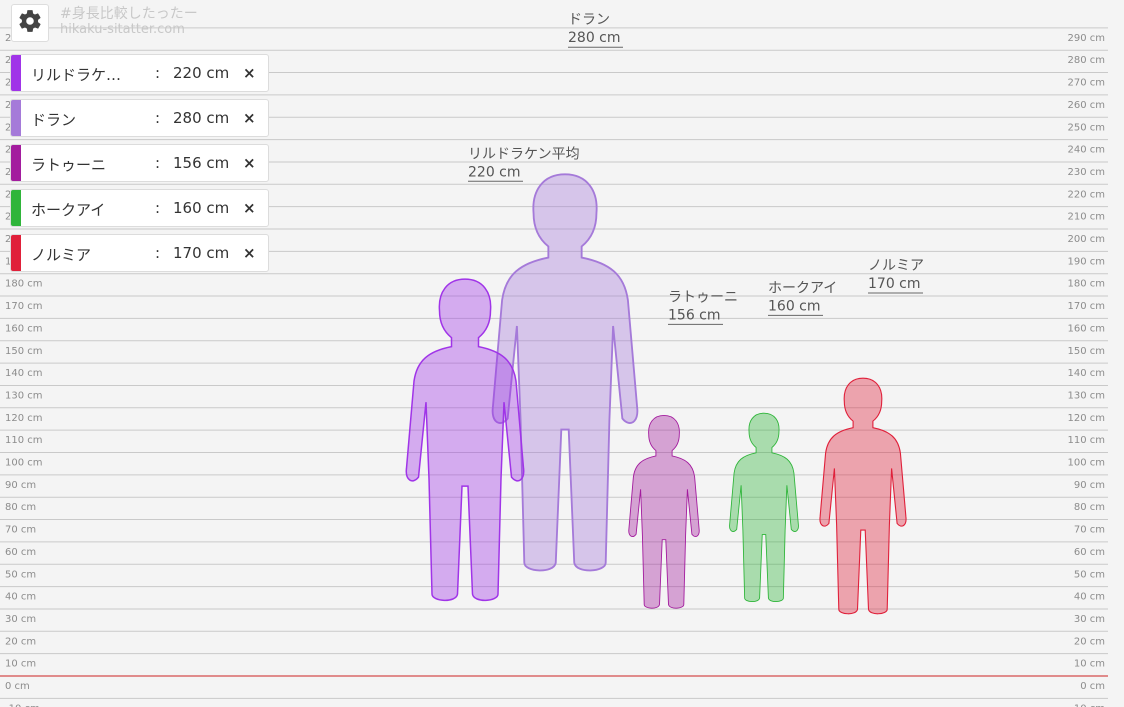 The image size is (1124, 707). I want to click on character-height: 170 cm, so click(201, 253).